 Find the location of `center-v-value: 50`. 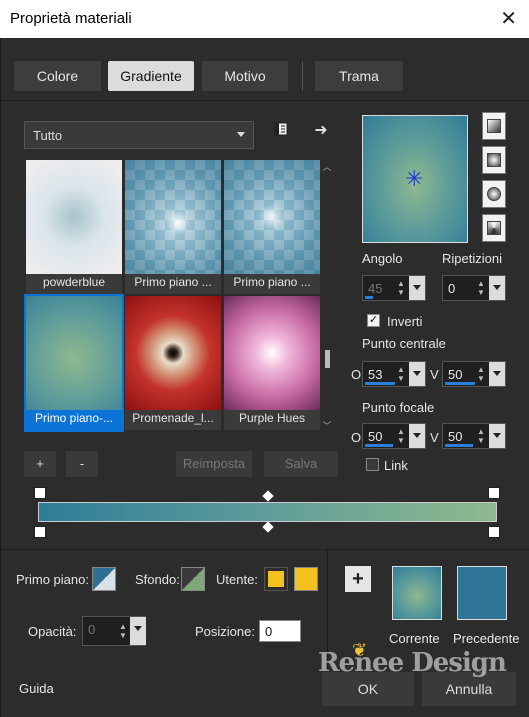

center-v-value: 50 is located at coordinates (455, 374).